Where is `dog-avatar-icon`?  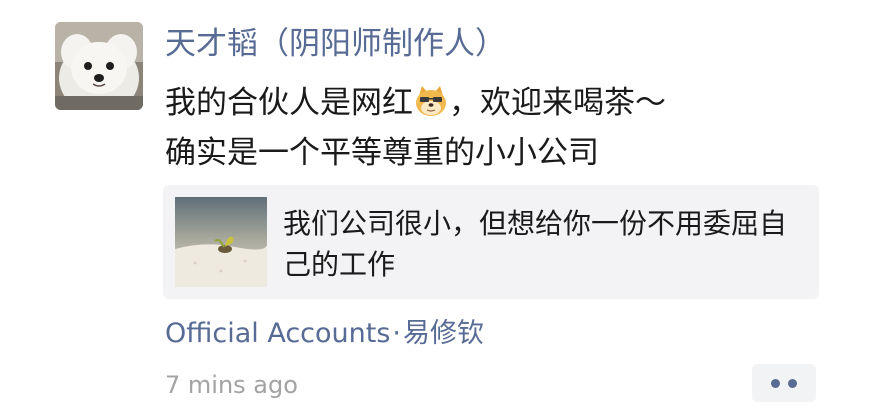 dog-avatar-icon is located at coordinates (99, 66).